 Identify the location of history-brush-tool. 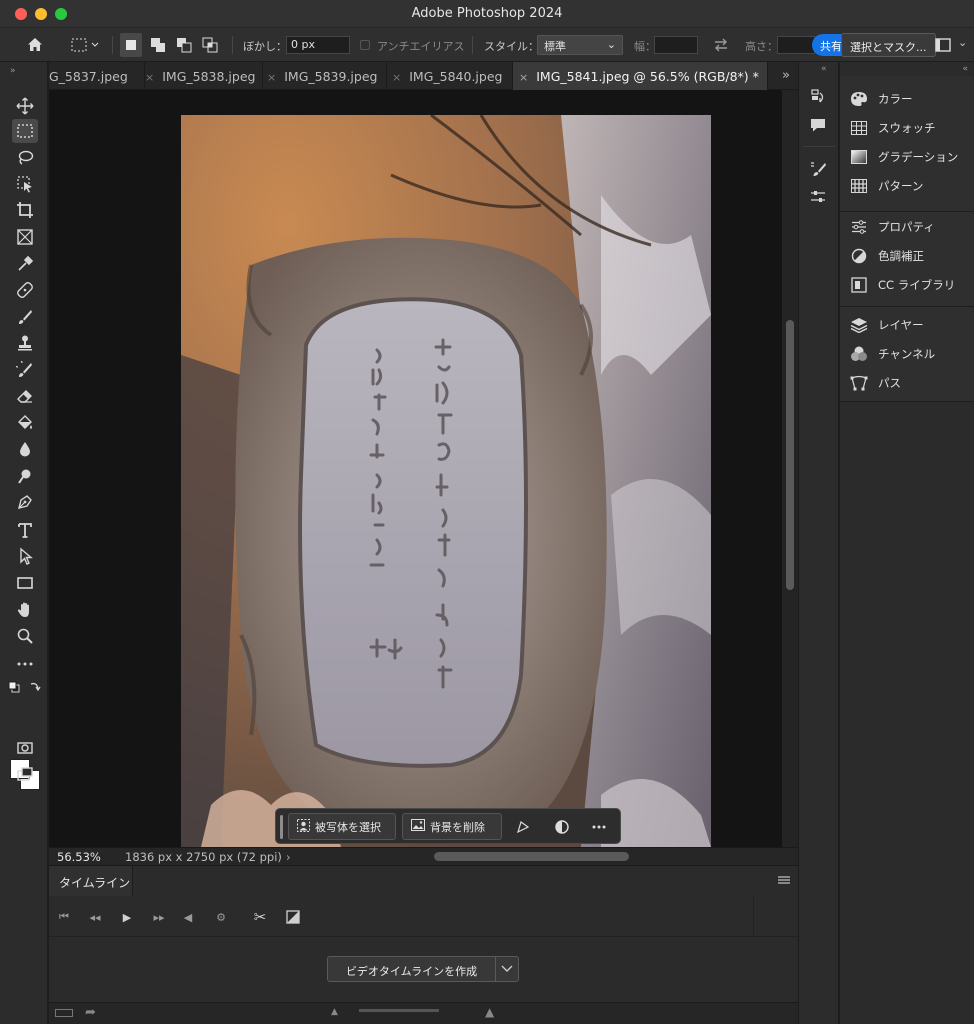
(25, 370).